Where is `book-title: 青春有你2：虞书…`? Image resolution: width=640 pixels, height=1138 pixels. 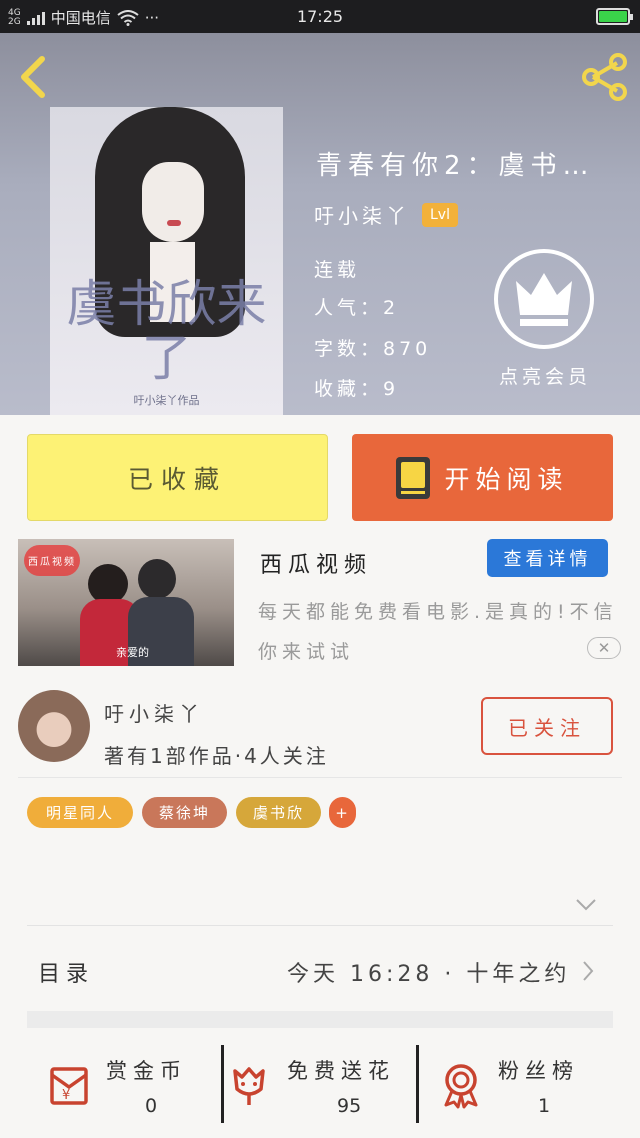
book-title: 青春有你2：虞书… is located at coordinates (455, 166).